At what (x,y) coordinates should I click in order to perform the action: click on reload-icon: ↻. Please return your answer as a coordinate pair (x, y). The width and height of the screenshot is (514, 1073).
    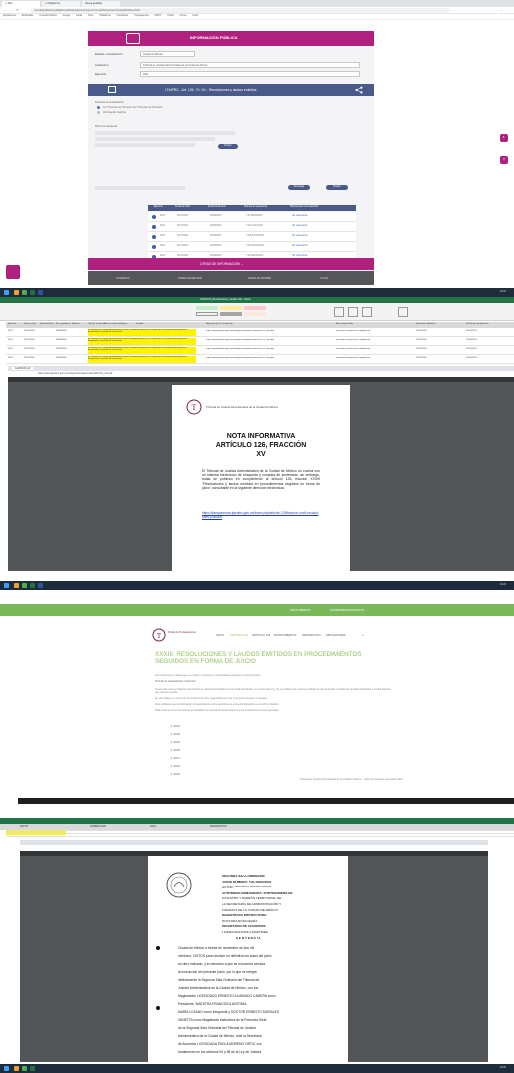
    Looking at the image, I should click on (17, 10).